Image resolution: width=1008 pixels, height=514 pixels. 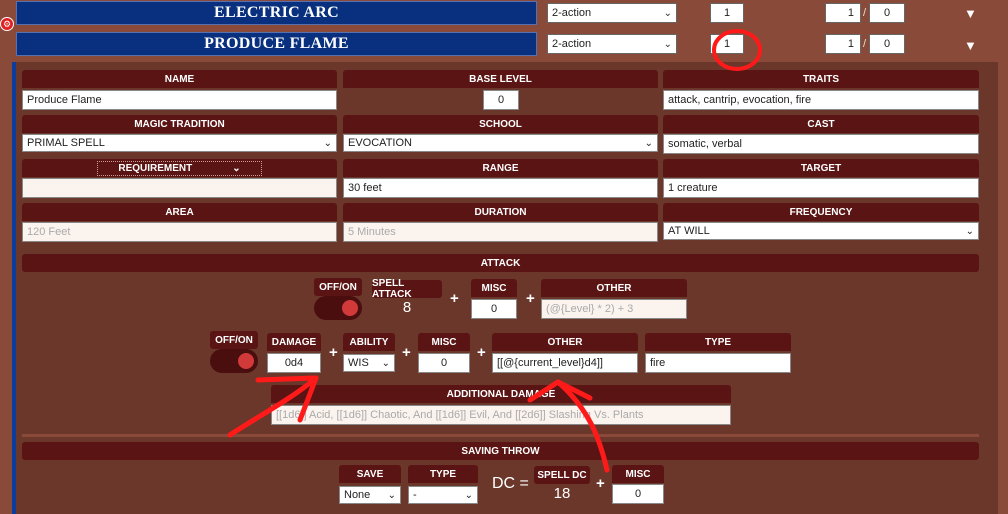 I want to click on spell-row-produce-flame: PRODUCE FLAME 2-action ⌄ 1 1 / 0 ▼, so click(x=504, y=45).